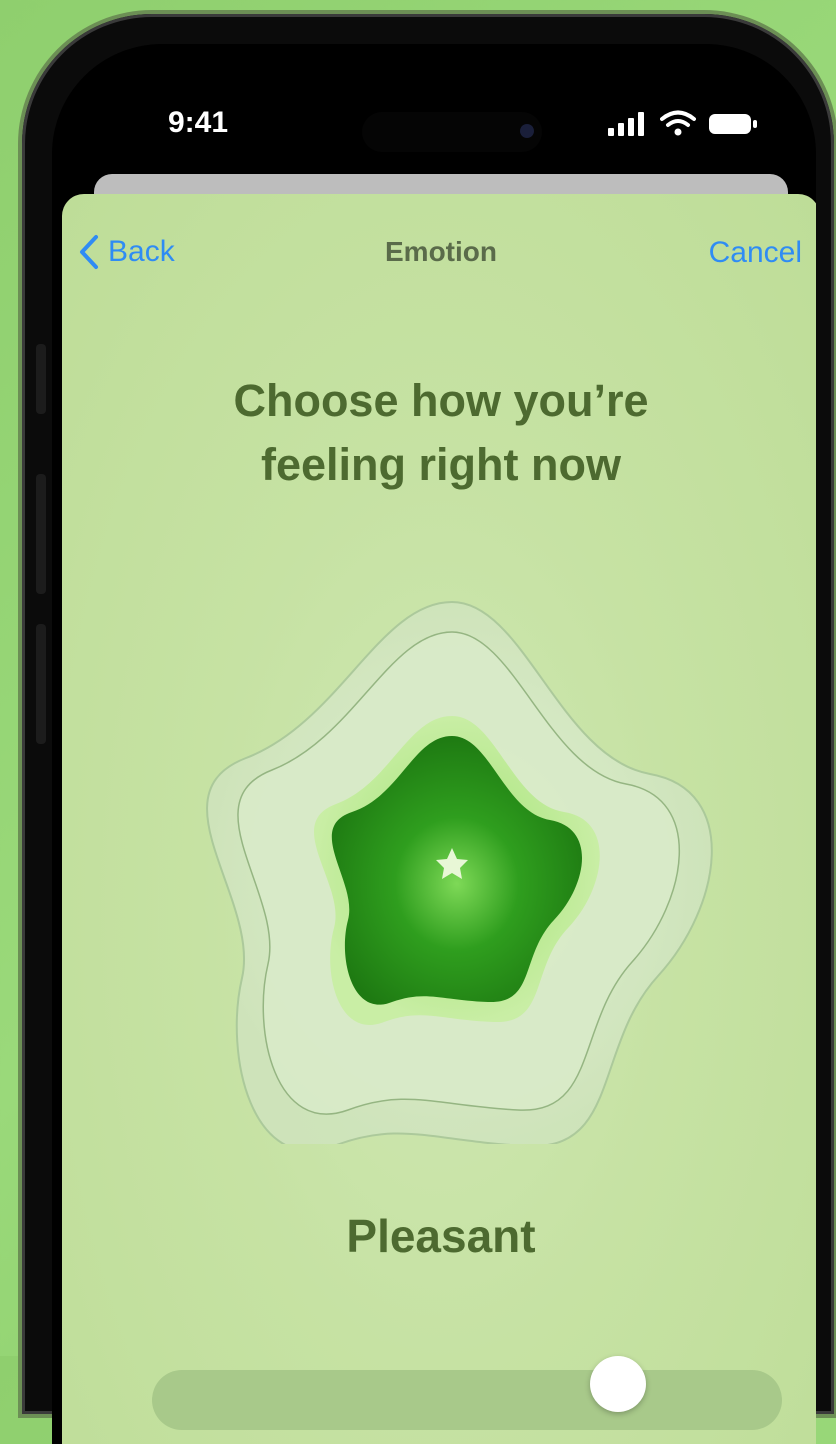 The height and width of the screenshot is (1444, 836). I want to click on signal-icon, so click(626, 124).